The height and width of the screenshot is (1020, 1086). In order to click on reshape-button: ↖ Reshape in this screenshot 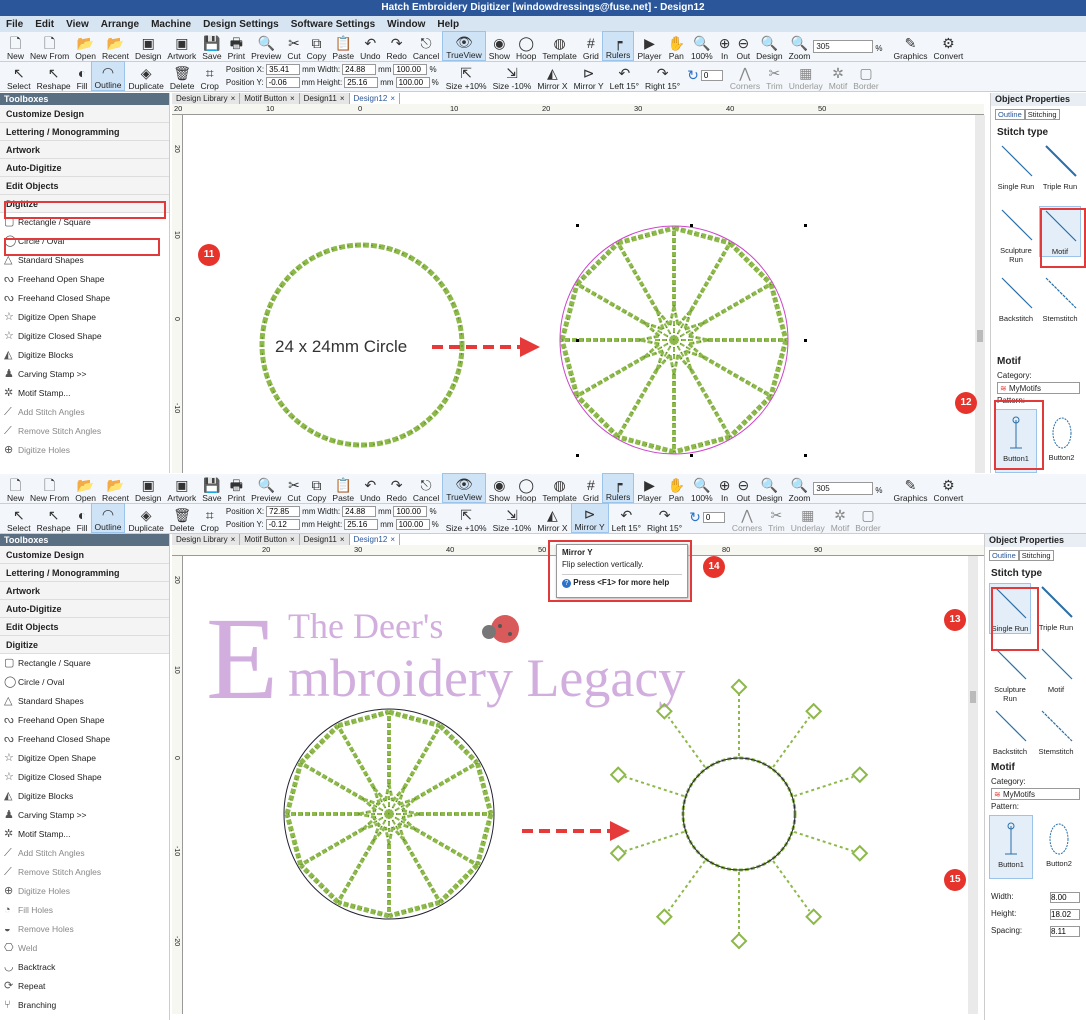, I will do `click(54, 518)`.